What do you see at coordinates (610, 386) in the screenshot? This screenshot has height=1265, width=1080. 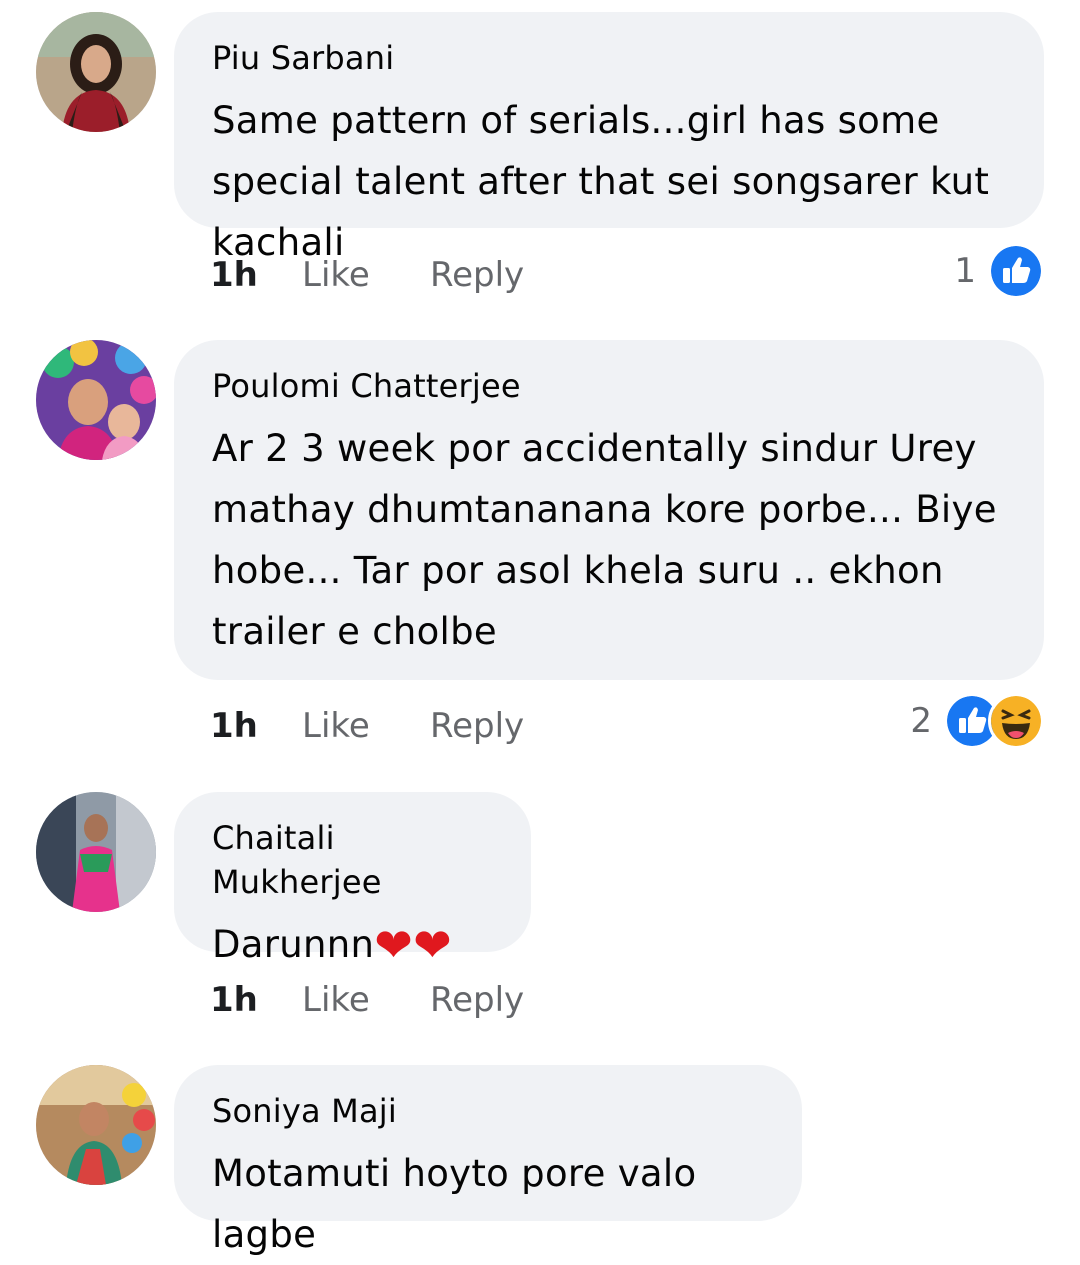 I see `comment-author: Poulomi Chatterjee` at bounding box center [610, 386].